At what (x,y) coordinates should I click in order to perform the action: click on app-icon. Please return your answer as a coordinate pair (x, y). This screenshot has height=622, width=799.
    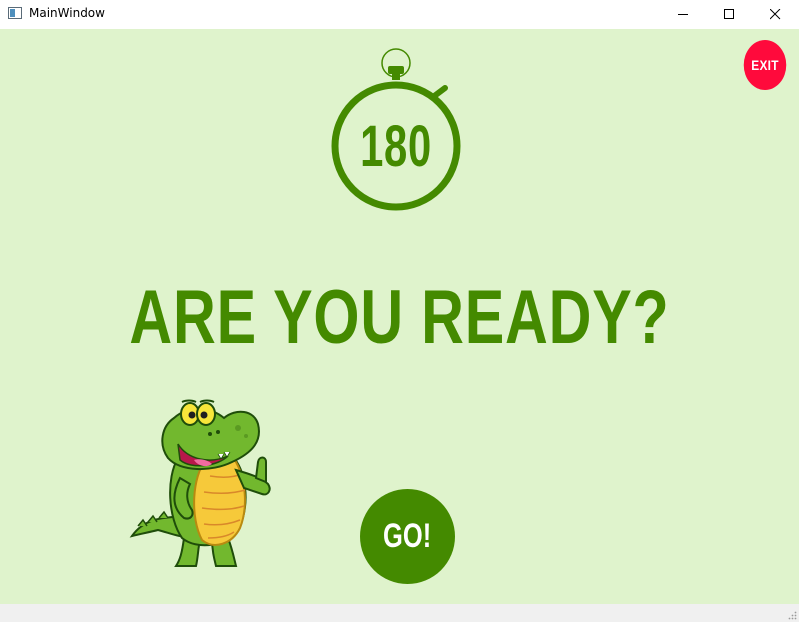
    Looking at the image, I should click on (15, 13).